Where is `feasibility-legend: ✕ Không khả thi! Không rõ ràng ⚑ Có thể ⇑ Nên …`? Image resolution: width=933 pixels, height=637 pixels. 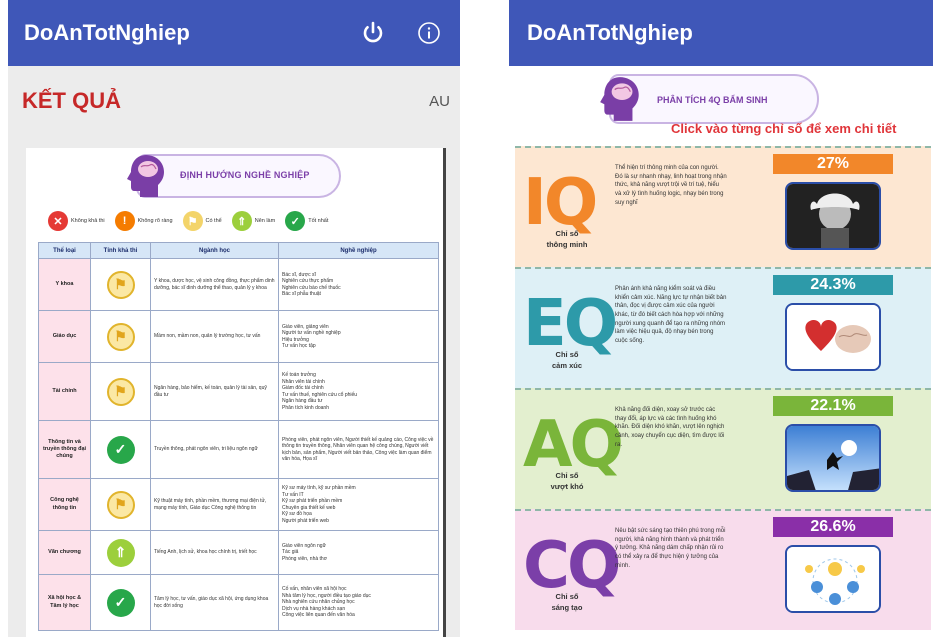
feasibility-legend: ✕ Không khả thi! Không rõ ràng ⚑ Có thể ⇑ Nên … is located at coordinates (248, 221).